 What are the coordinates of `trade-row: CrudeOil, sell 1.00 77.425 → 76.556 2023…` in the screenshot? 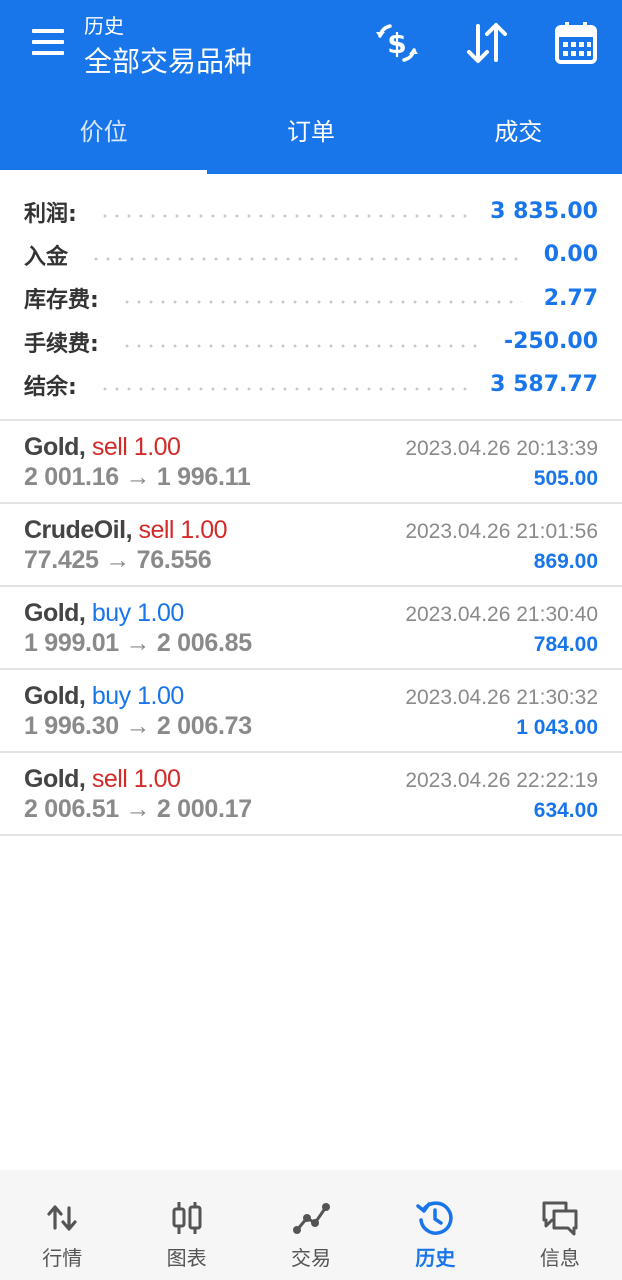 It's located at (311, 545).